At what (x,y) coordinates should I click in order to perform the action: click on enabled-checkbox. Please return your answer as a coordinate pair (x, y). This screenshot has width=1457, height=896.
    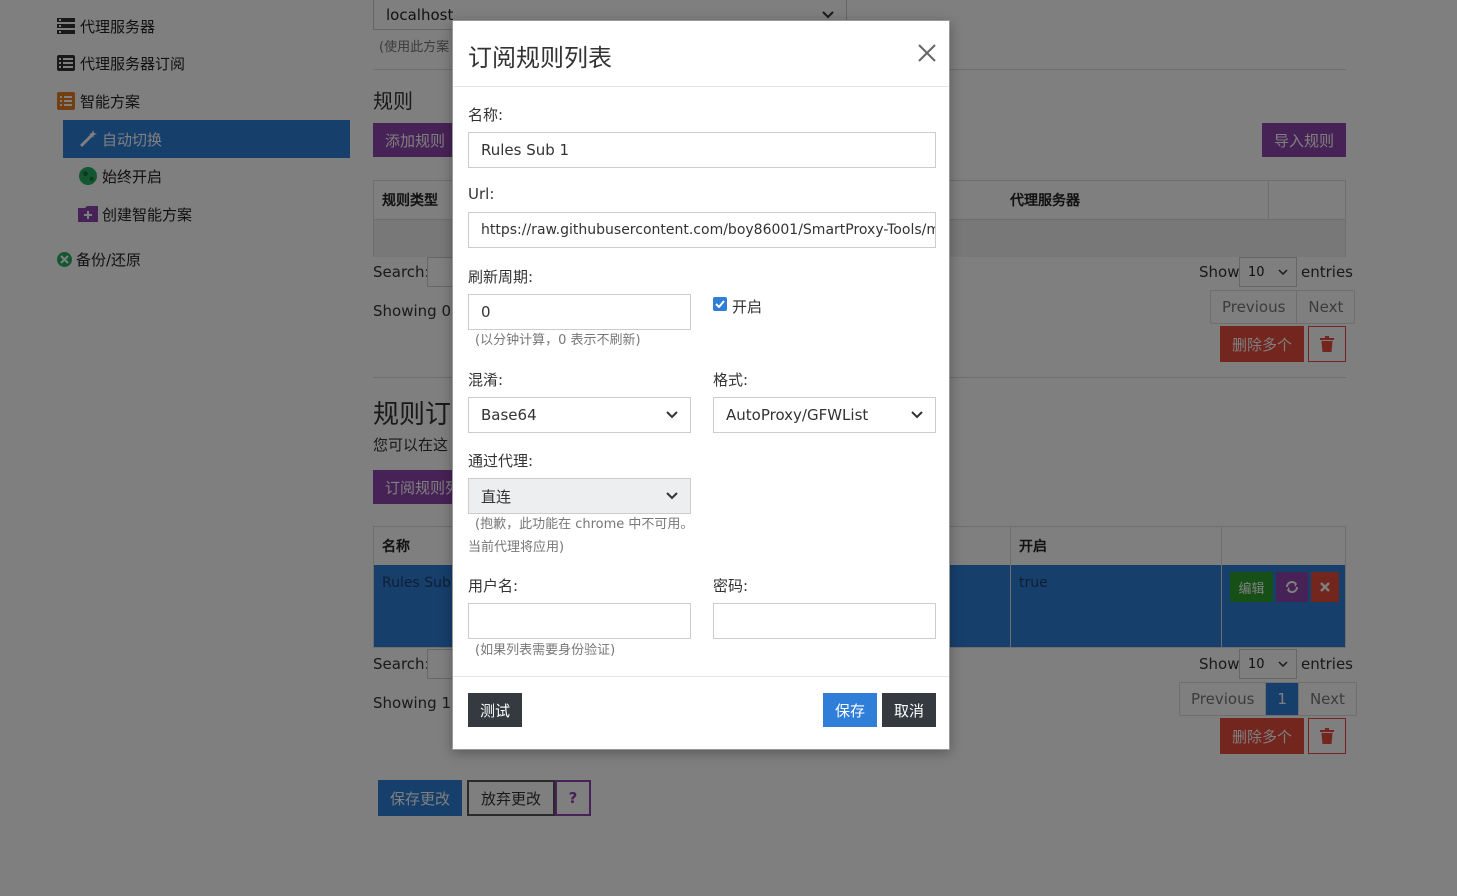
    Looking at the image, I should click on (720, 304).